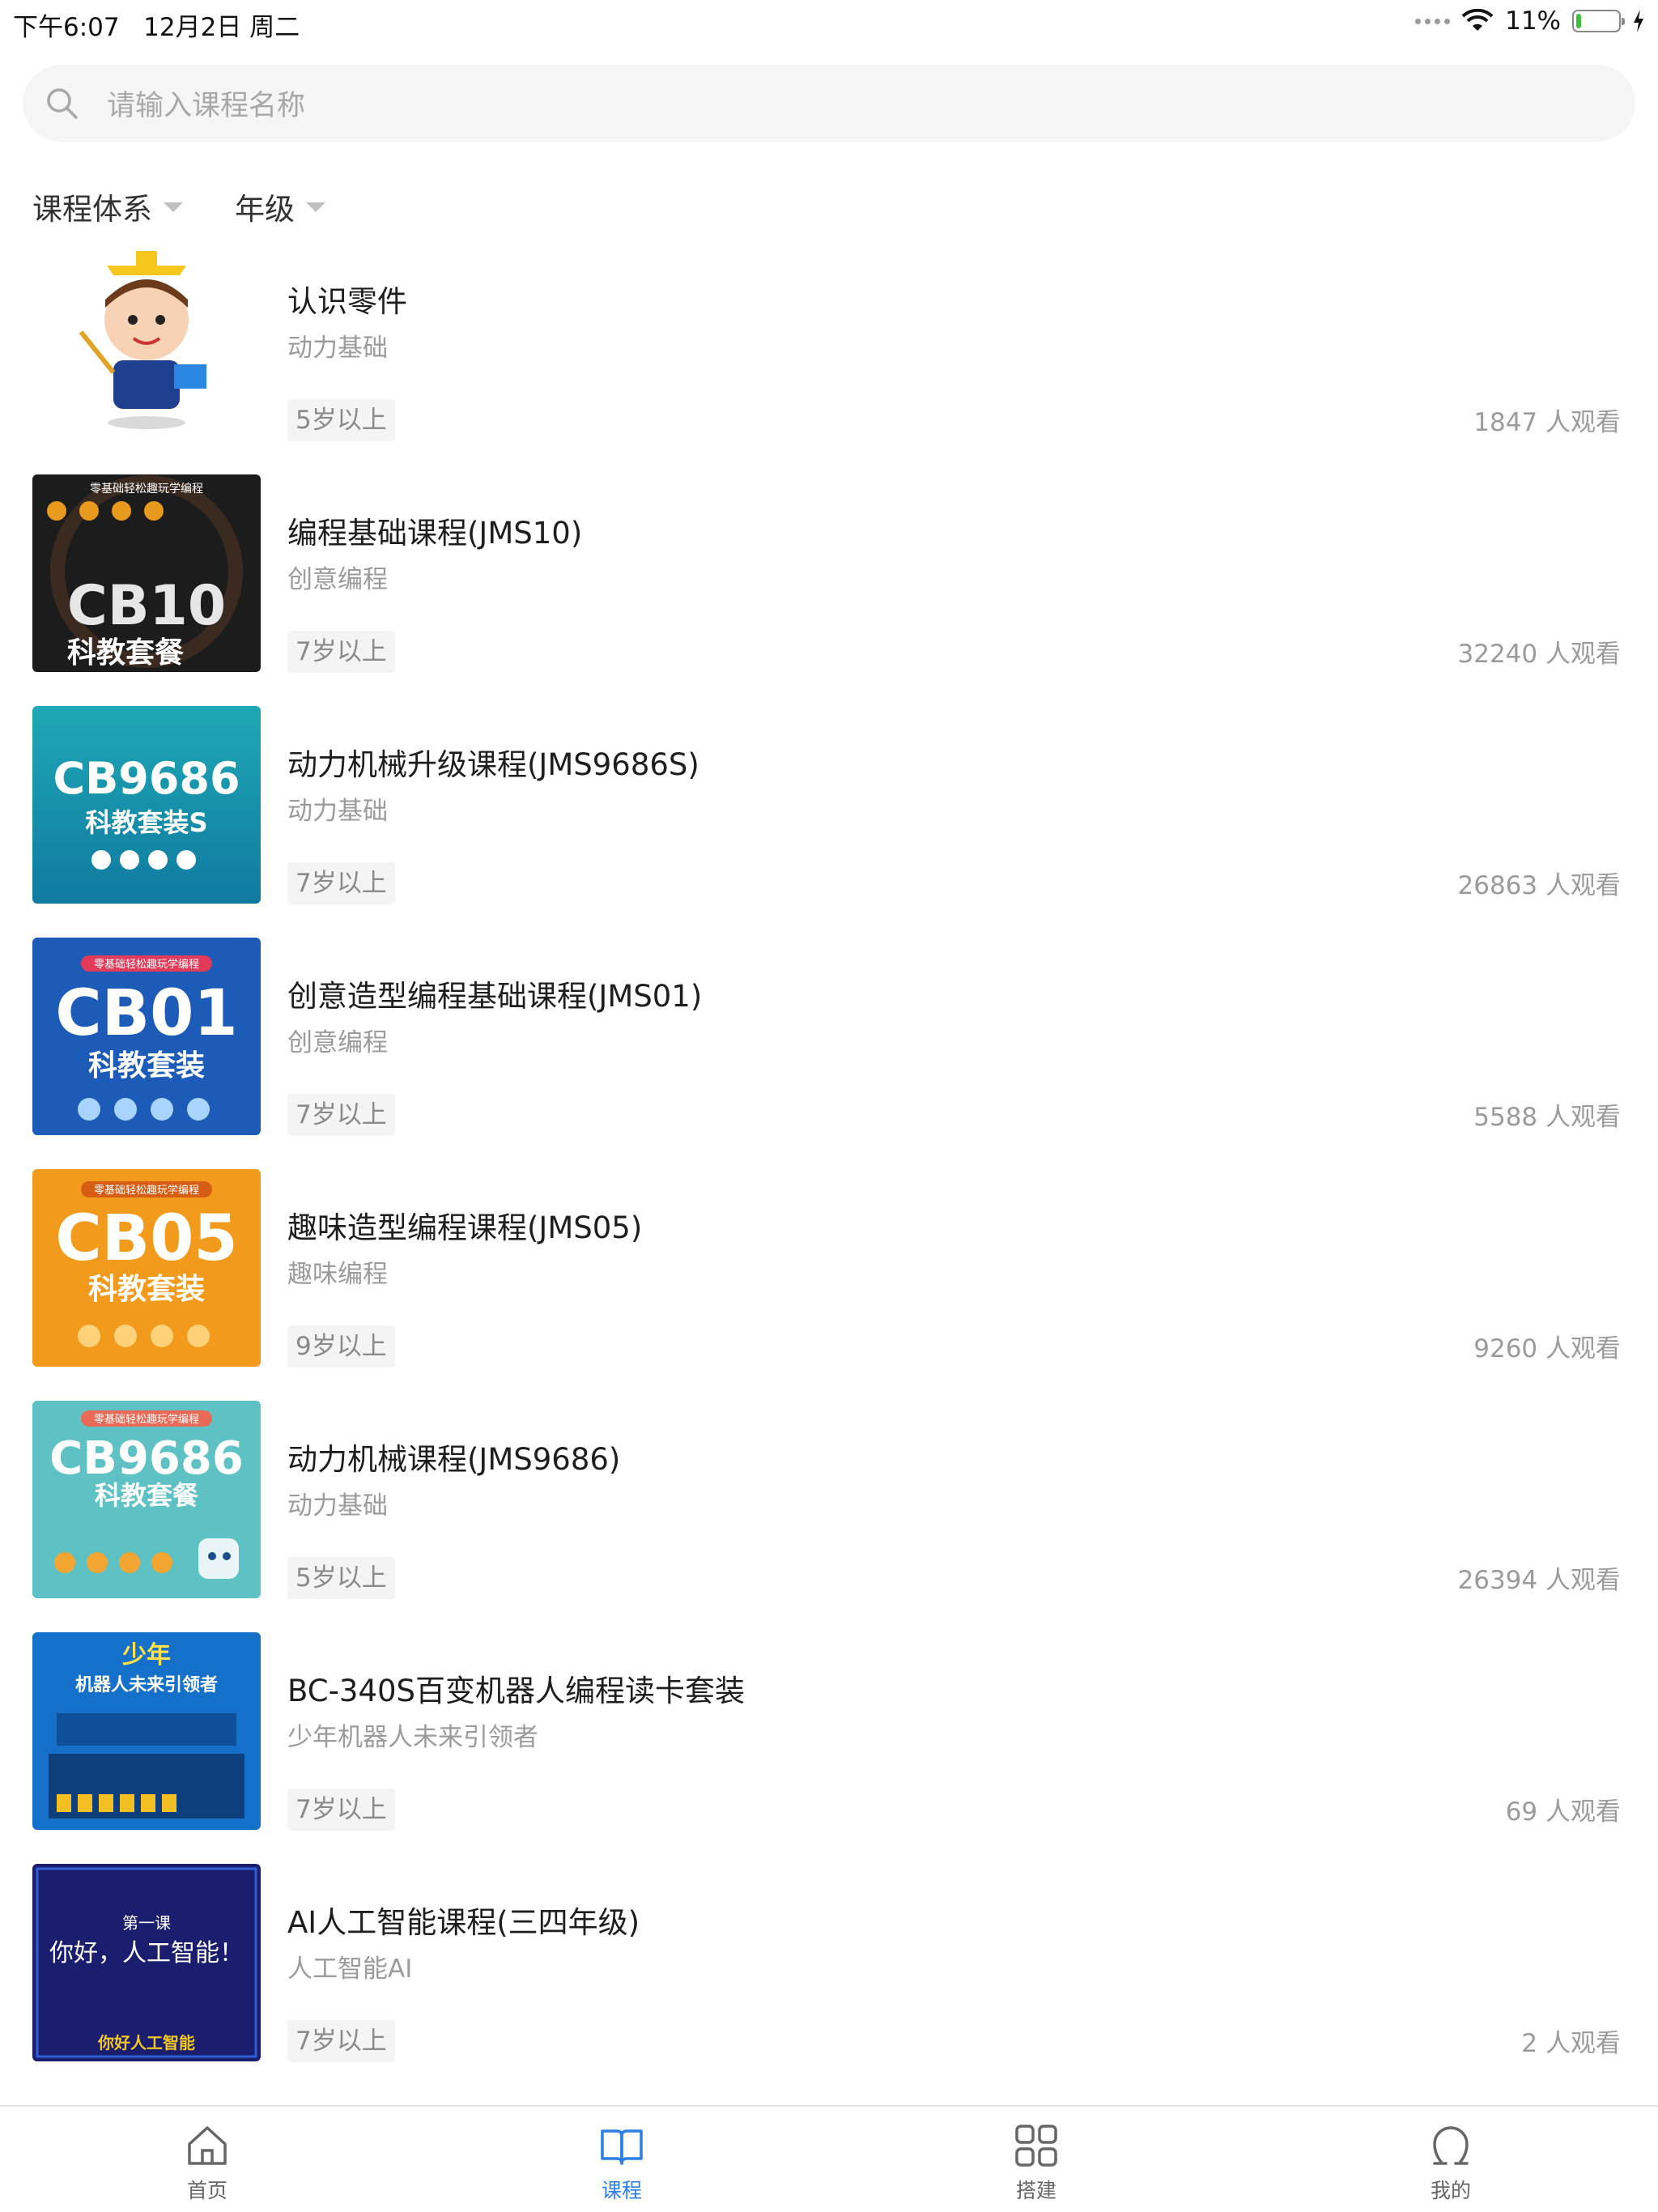 Image resolution: width=1658 pixels, height=2212 pixels. What do you see at coordinates (829, 359) in the screenshot?
I see `course-item: 认识零件 动力基础 5岁以上 1847 人观看` at bounding box center [829, 359].